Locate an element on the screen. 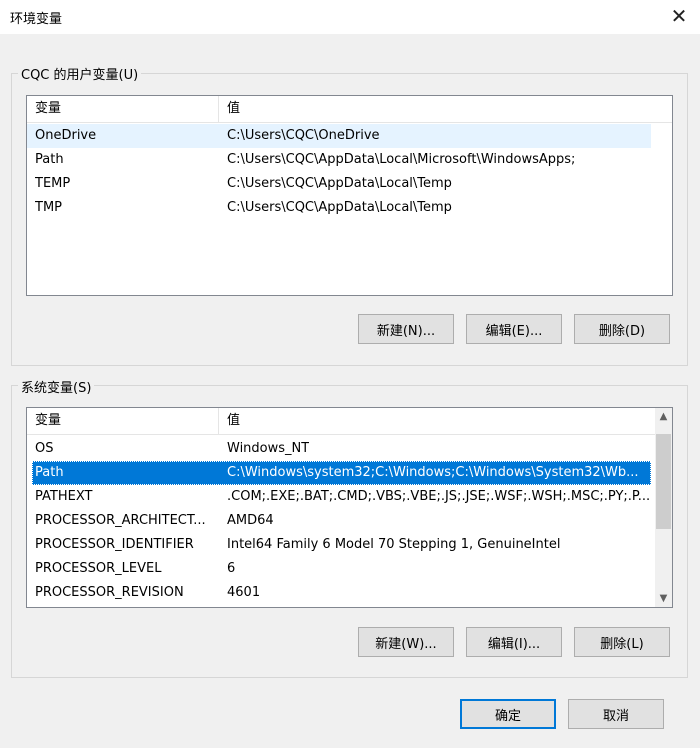 Image resolution: width=700 pixels, height=748 pixels. scroll-down-button: ▼ is located at coordinates (663, 598).